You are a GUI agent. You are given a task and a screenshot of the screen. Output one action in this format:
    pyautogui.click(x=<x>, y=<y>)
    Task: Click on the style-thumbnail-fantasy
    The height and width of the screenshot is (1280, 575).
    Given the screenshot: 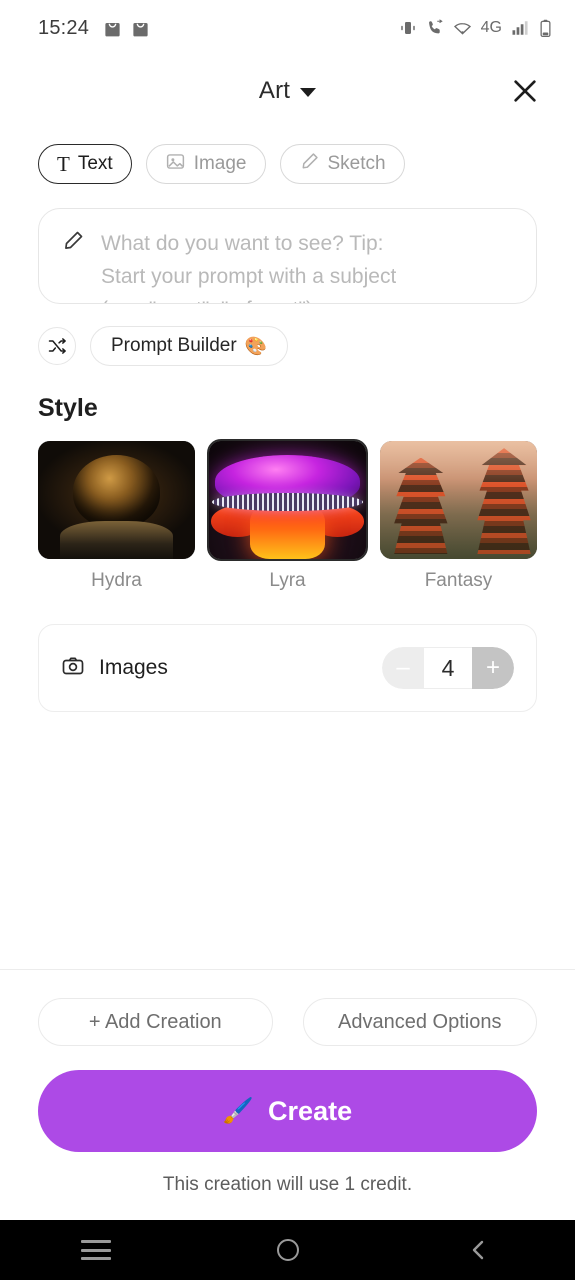 What is the action you would take?
    pyautogui.click(x=458, y=500)
    